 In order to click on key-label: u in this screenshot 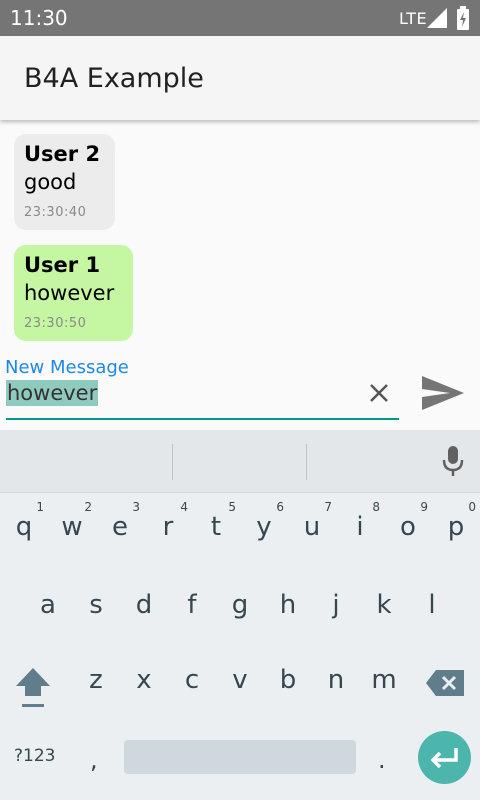, I will do `click(312, 527)`.